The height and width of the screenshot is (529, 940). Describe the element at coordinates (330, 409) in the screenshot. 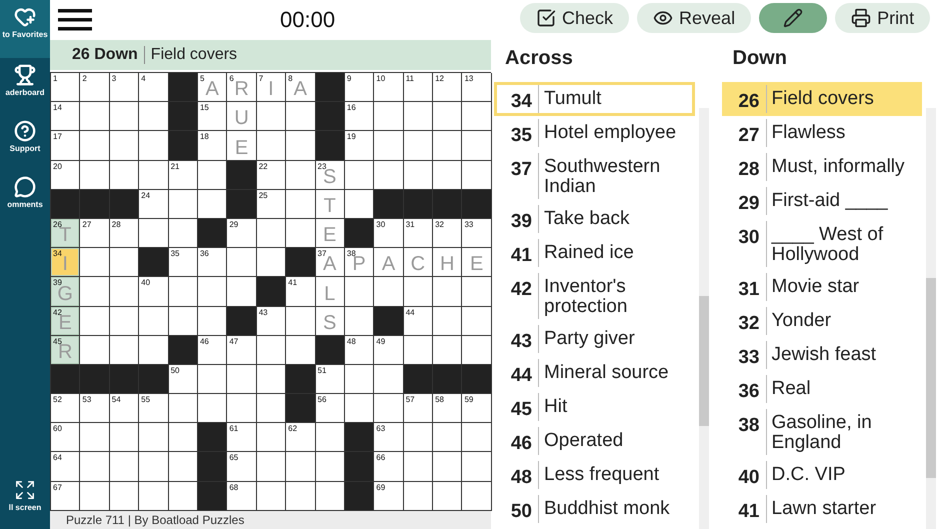

I see `grid-square: 56` at that location.